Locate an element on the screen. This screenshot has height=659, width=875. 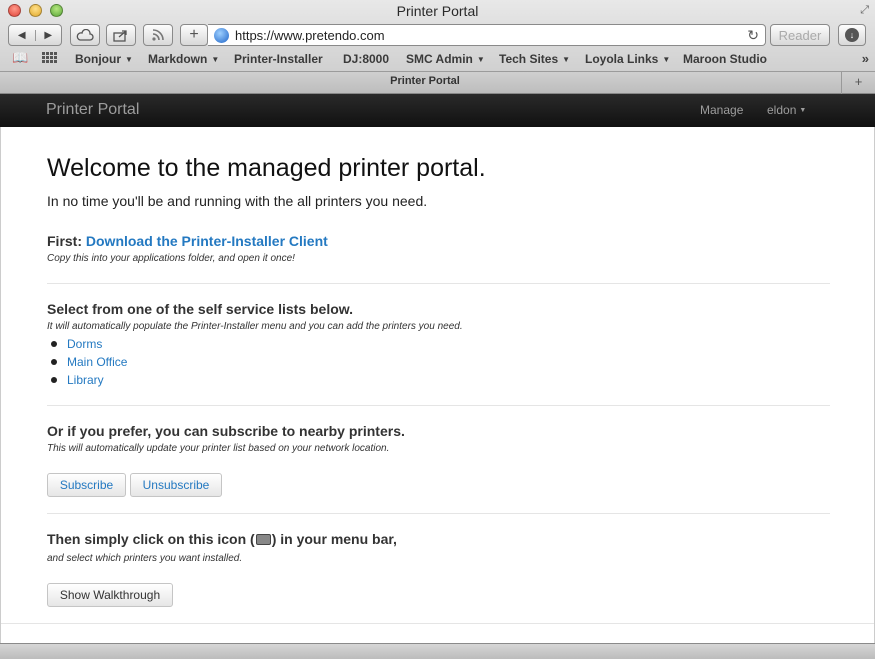
download-icon: ↓ is located at coordinates (852, 35).